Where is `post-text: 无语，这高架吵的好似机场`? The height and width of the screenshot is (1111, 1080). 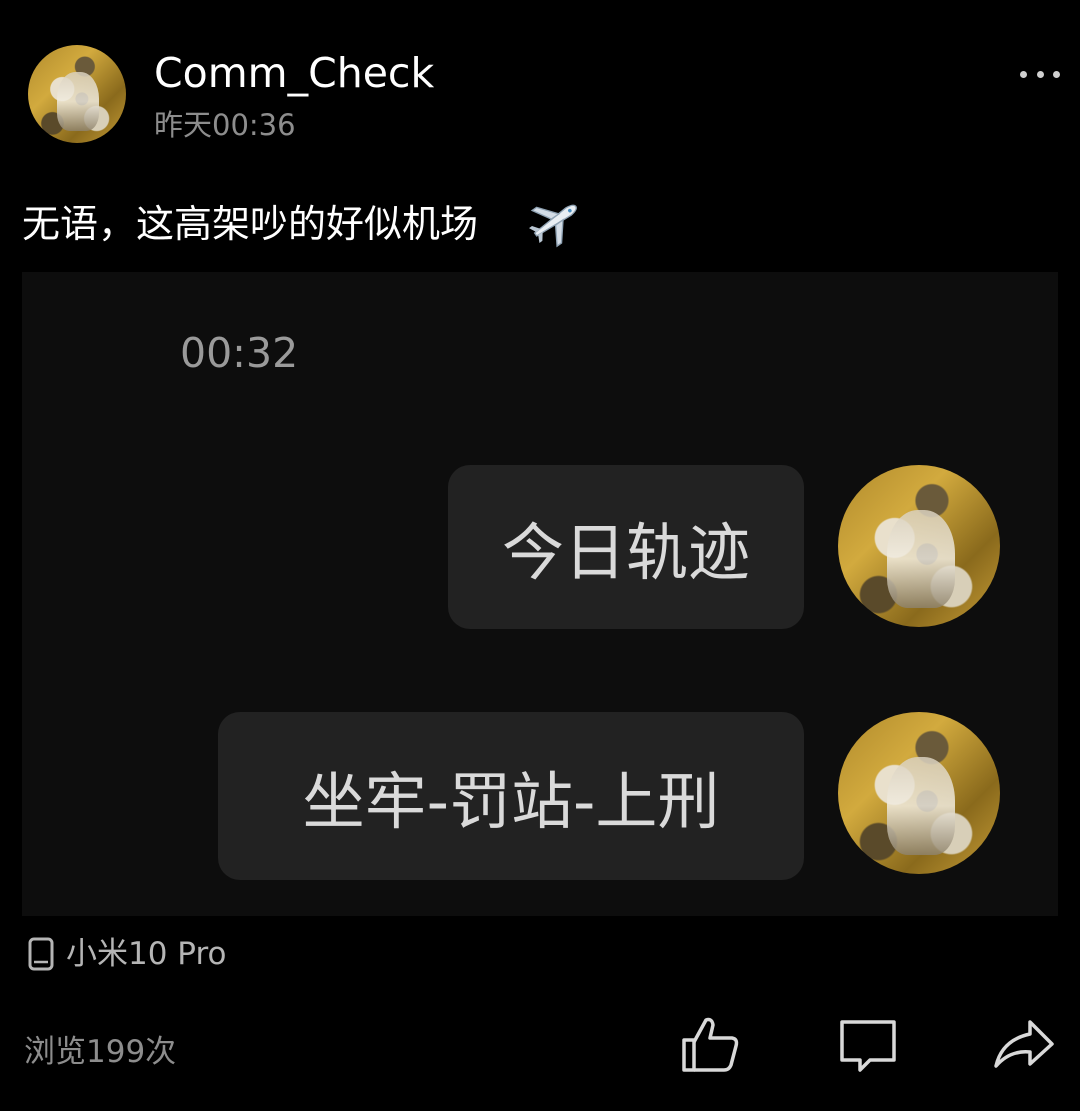 post-text: 无语，这高架吵的好似机场 is located at coordinates (250, 224).